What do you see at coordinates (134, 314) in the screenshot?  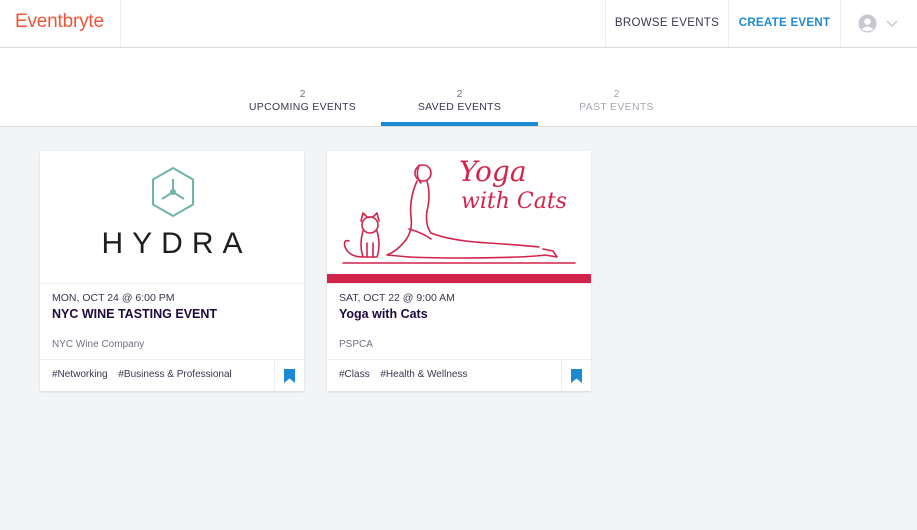 I see `event-title: NYC WINE TASTING EVENT` at bounding box center [134, 314].